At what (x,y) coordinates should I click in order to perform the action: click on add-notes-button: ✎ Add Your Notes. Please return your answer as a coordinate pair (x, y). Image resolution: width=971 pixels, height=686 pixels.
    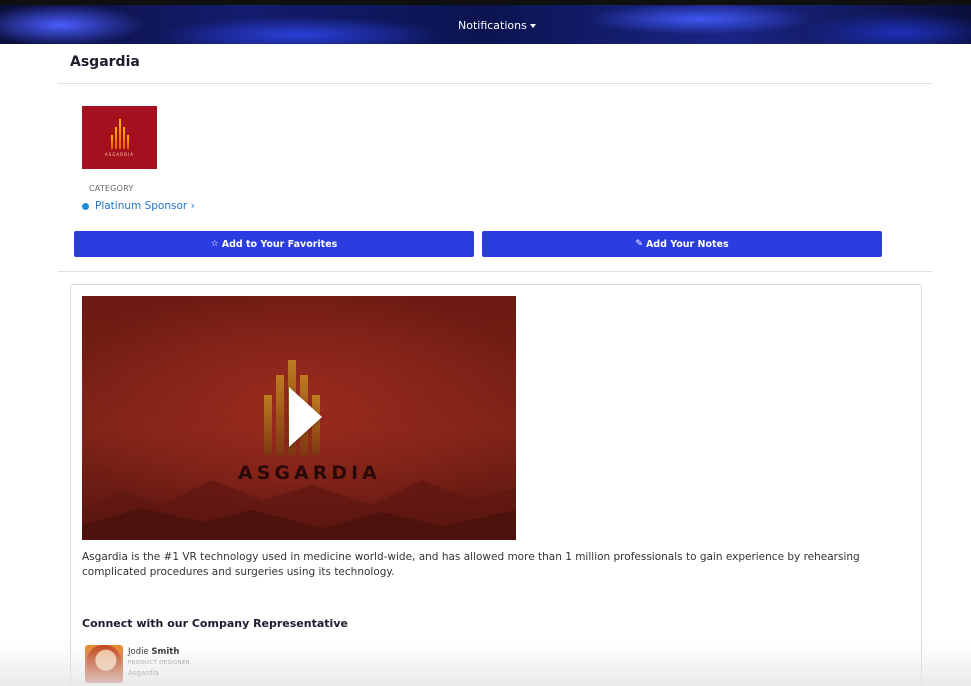
    Looking at the image, I should click on (682, 244).